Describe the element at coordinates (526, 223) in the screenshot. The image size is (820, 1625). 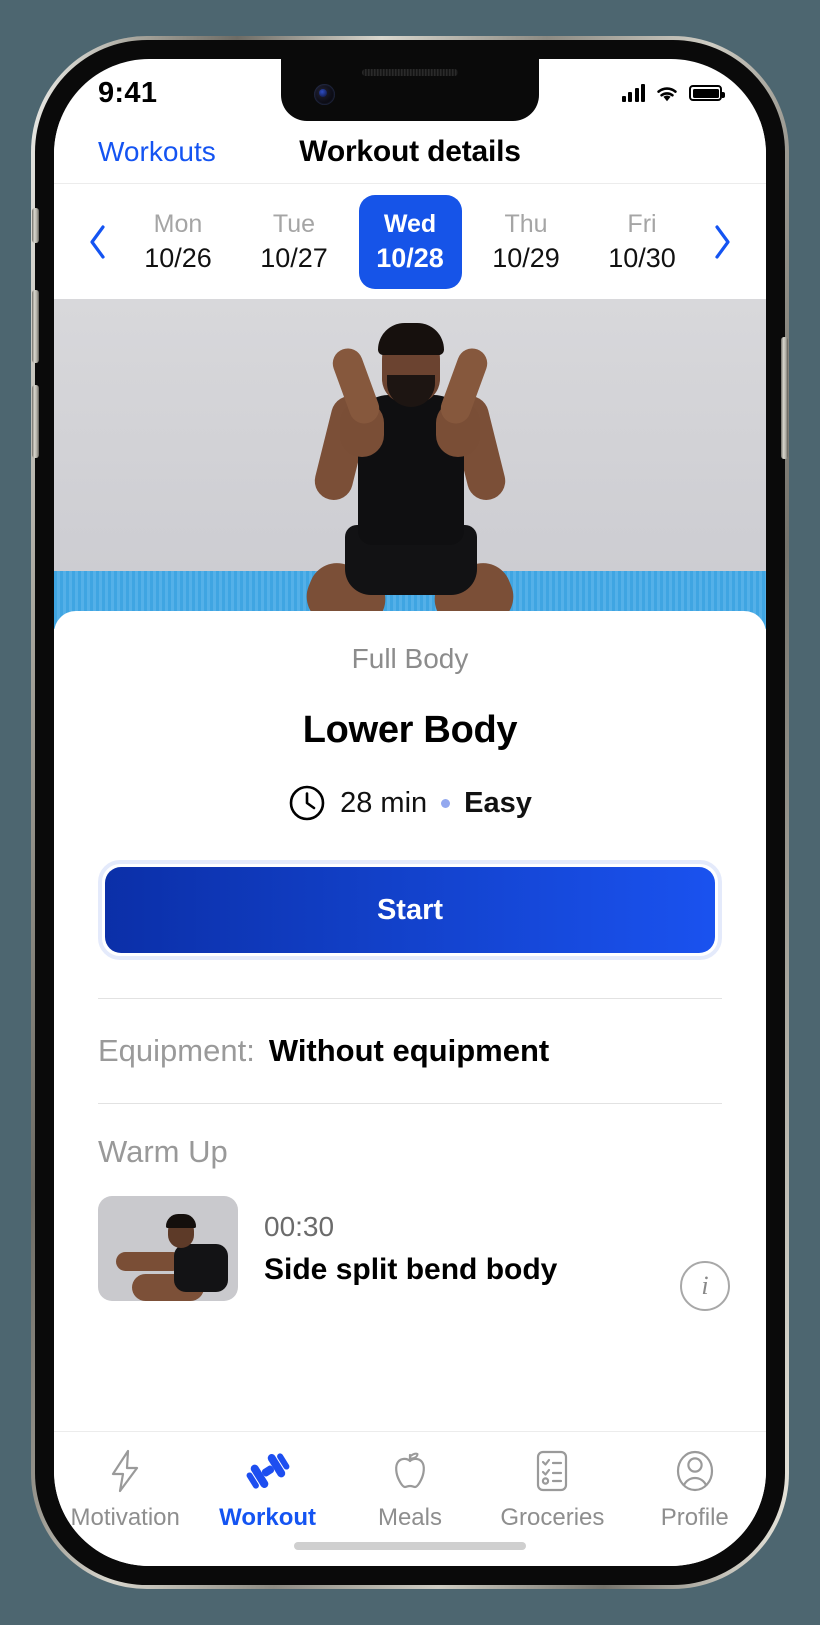
I see `date-dow: Thu` at that location.